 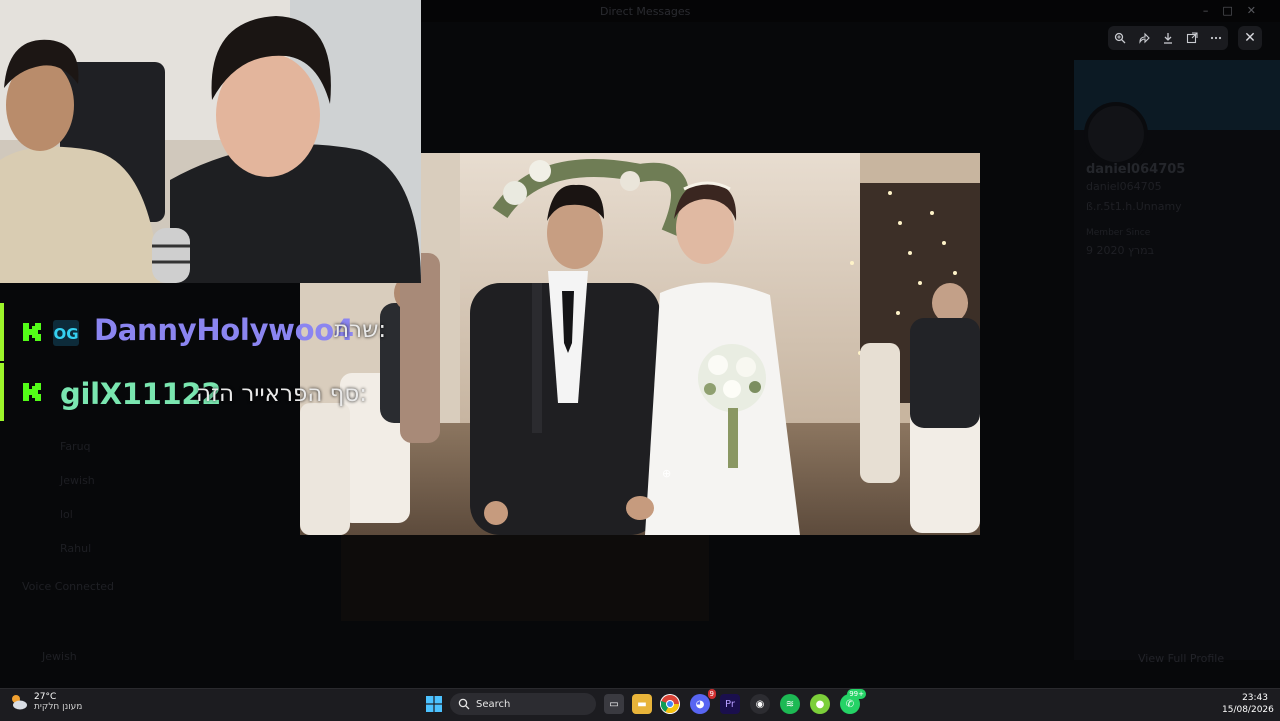 What do you see at coordinates (77, 515) in the screenshot?
I see `dm-list-item: lol` at bounding box center [77, 515].